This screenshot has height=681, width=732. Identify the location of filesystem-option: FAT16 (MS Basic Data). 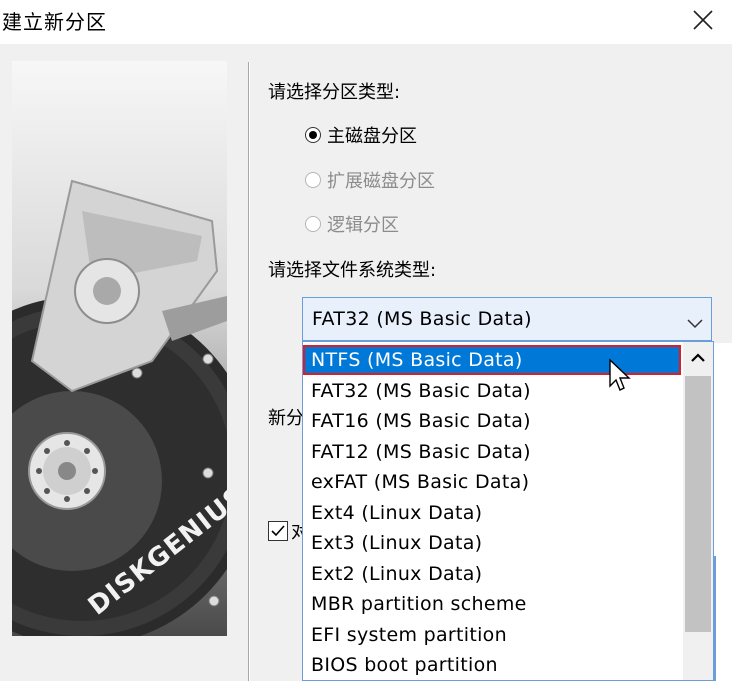
(492, 421).